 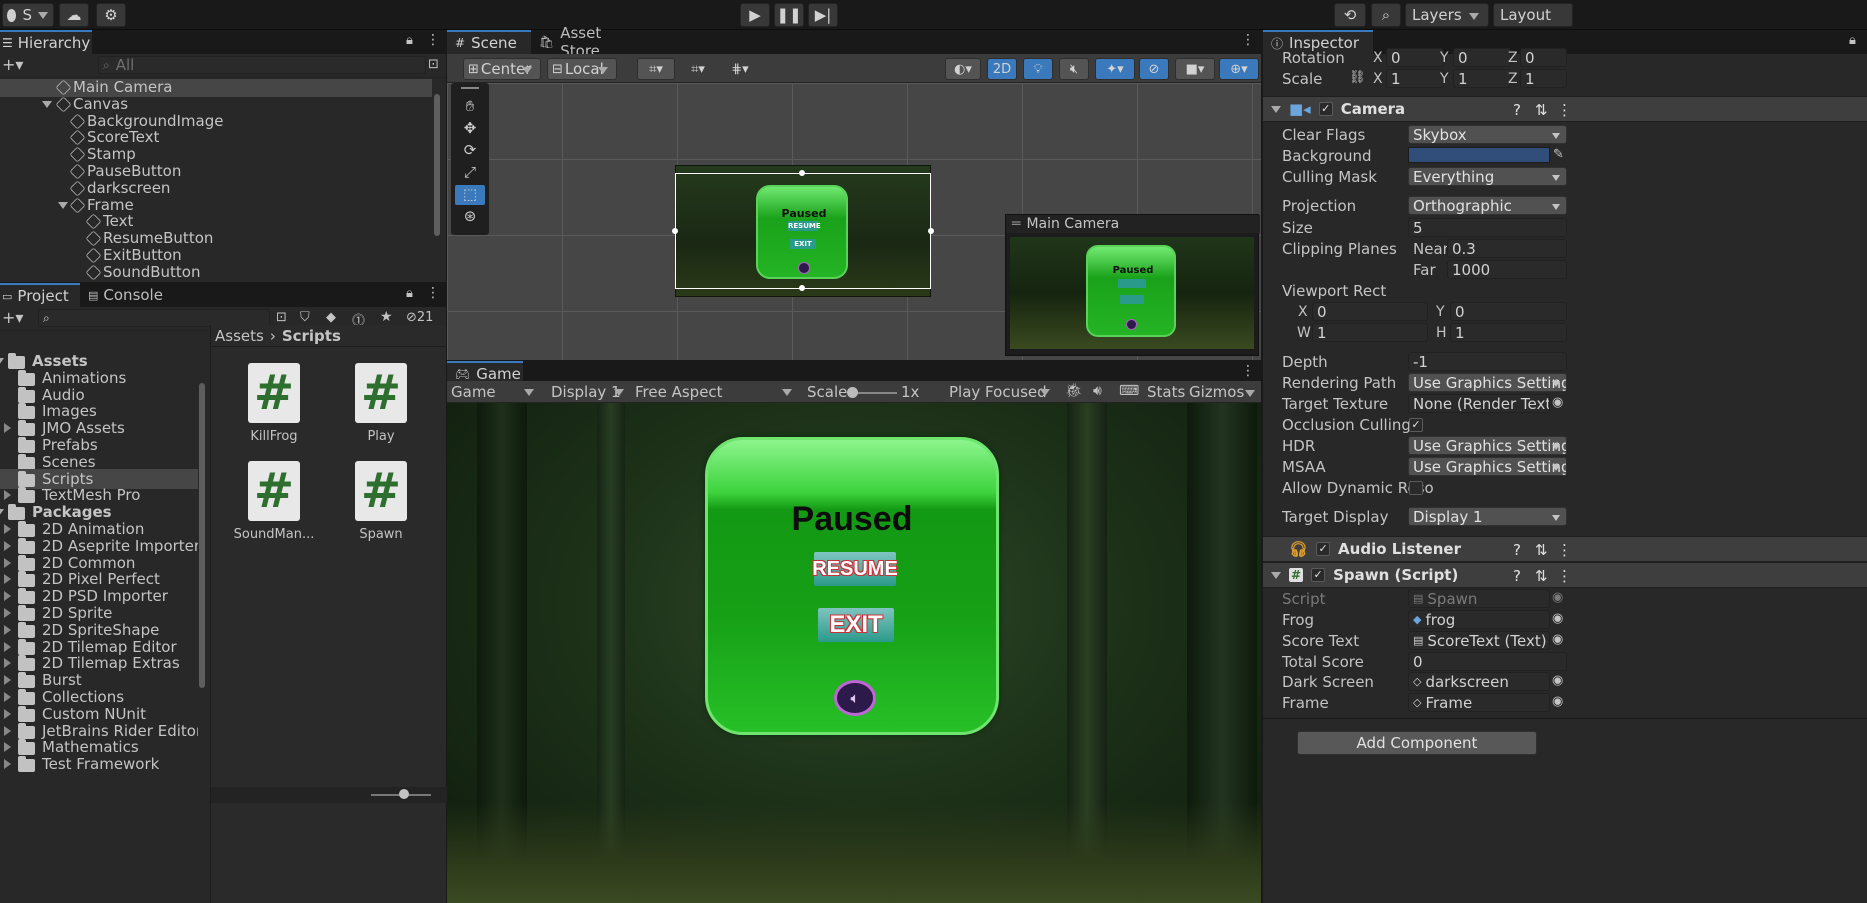 I want to click on grid-snap-button: ⌗▾, so click(x=656, y=69).